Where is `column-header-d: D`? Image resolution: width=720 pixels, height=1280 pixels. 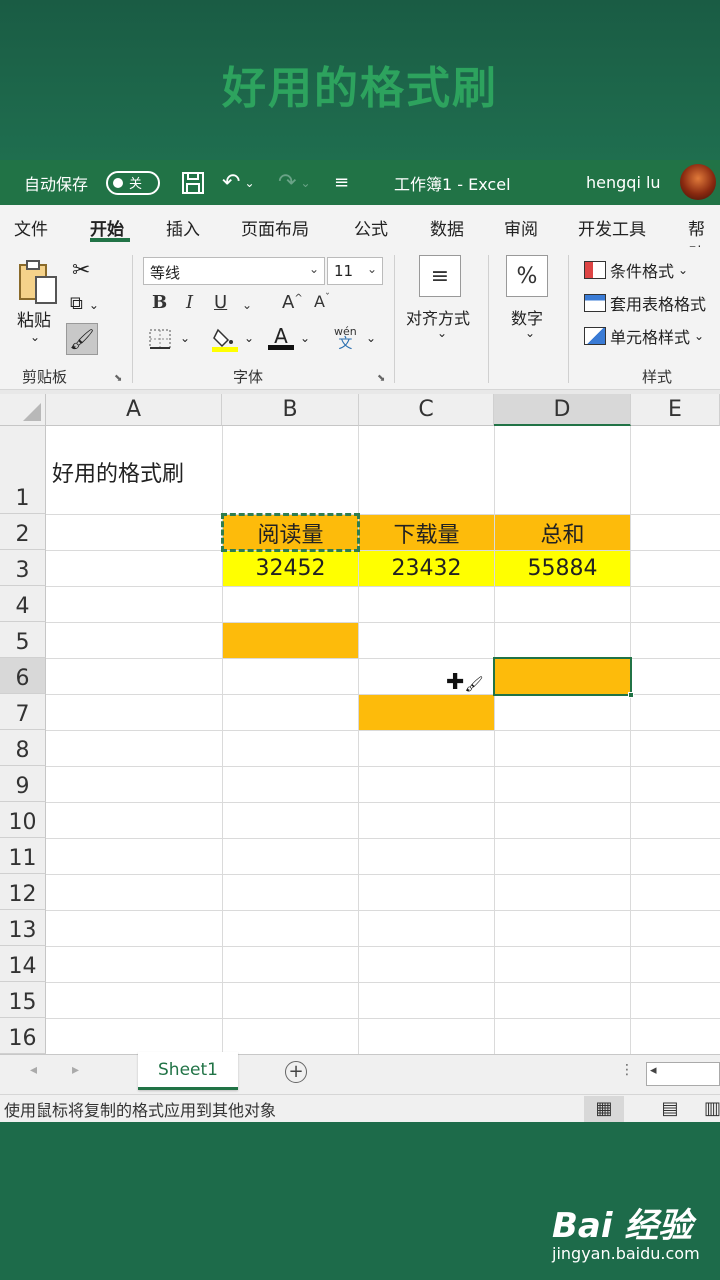 column-header-d: D is located at coordinates (562, 410).